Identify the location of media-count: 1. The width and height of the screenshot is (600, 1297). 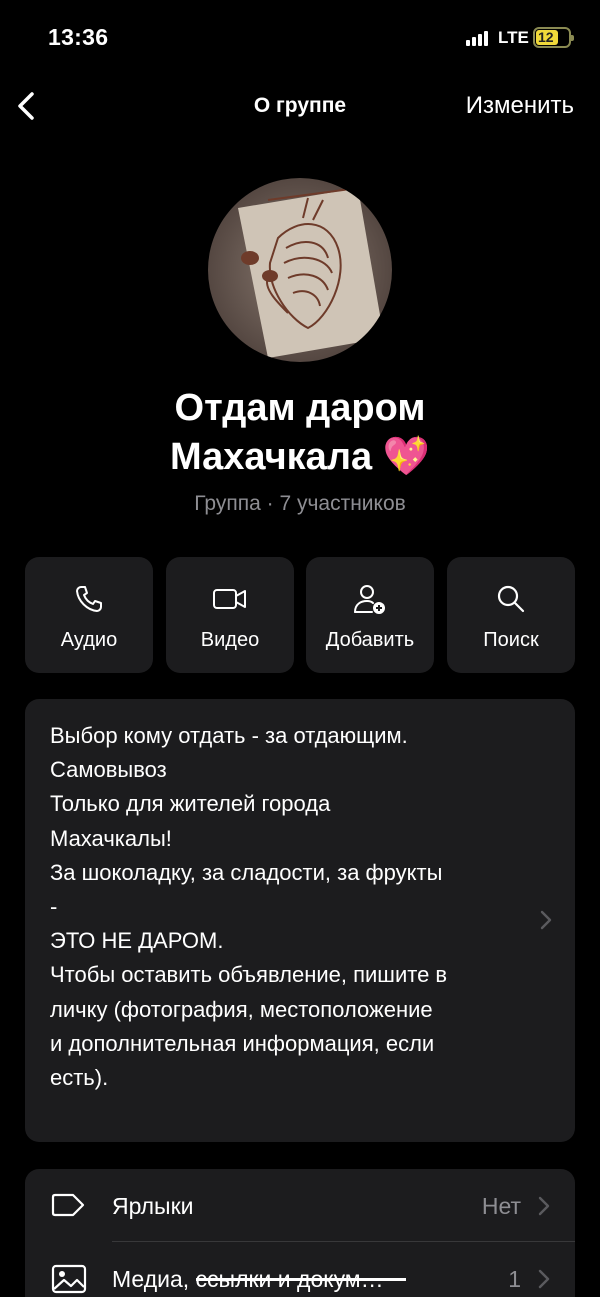
(514, 1279).